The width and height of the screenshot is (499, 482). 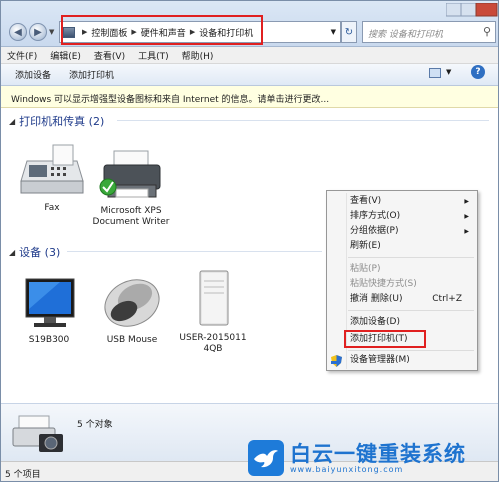 I want to click on fax-icon, so click(x=52, y=169).